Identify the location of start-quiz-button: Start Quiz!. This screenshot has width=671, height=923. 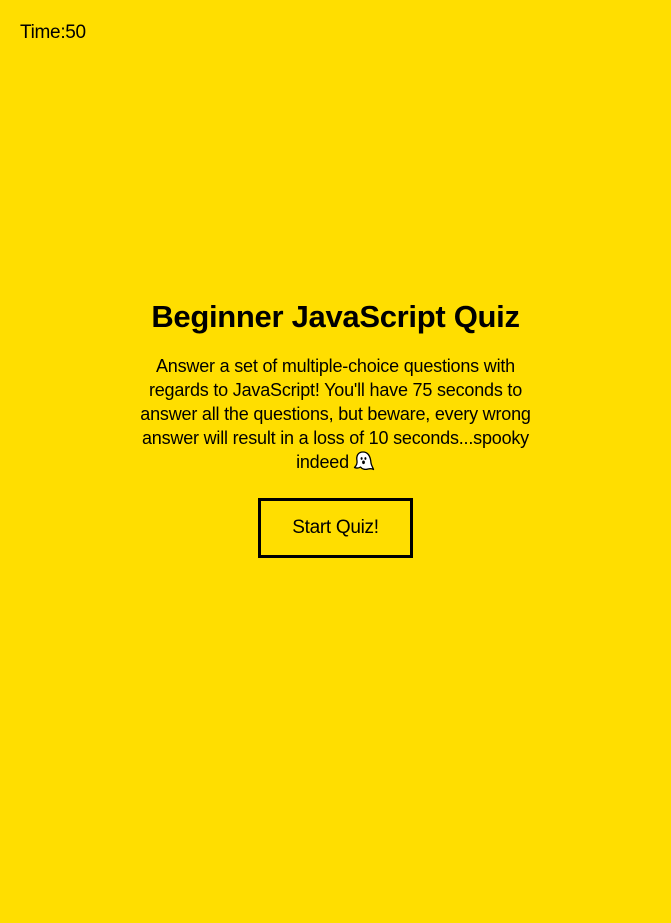
(335, 528).